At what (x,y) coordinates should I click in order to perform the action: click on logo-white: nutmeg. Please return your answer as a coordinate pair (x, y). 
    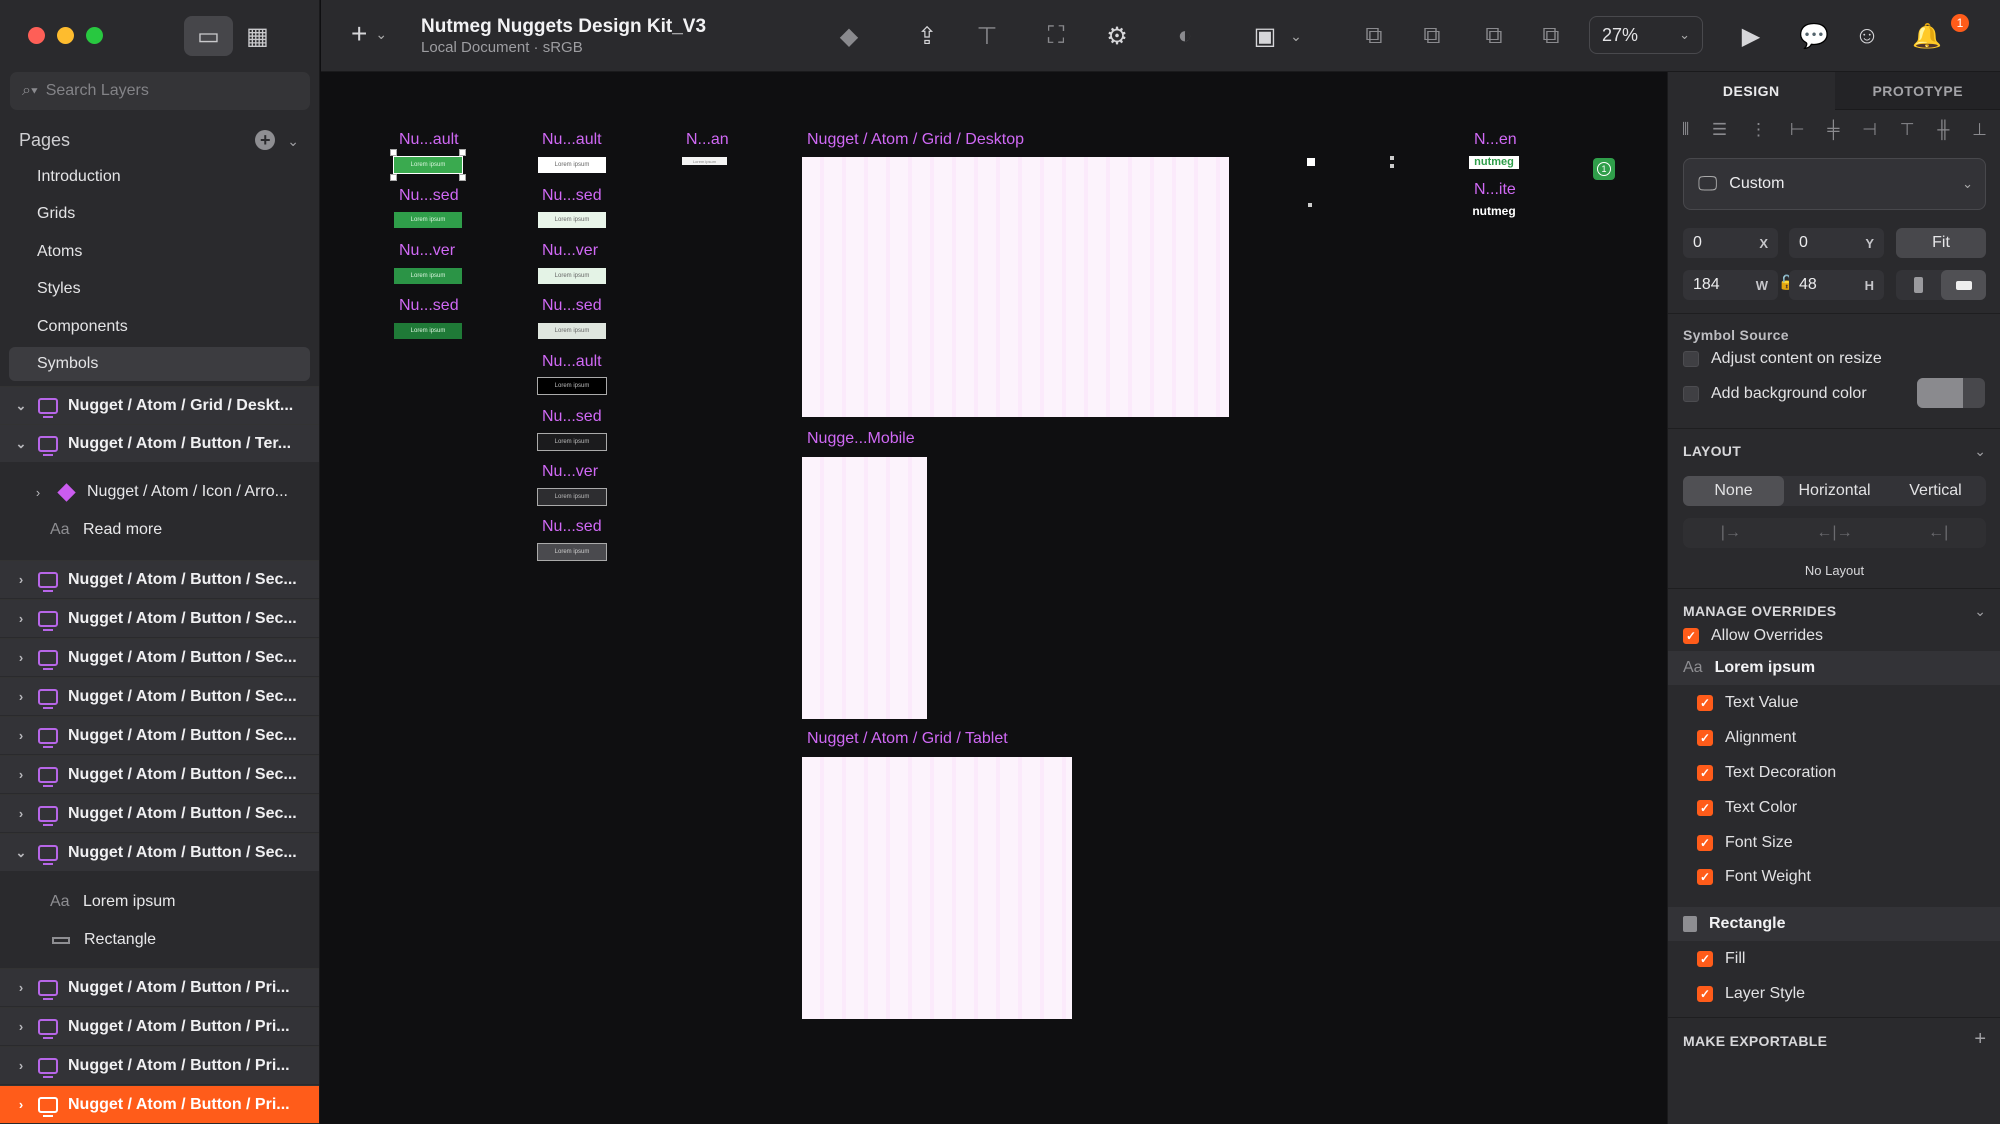
    Looking at the image, I should click on (1494, 211).